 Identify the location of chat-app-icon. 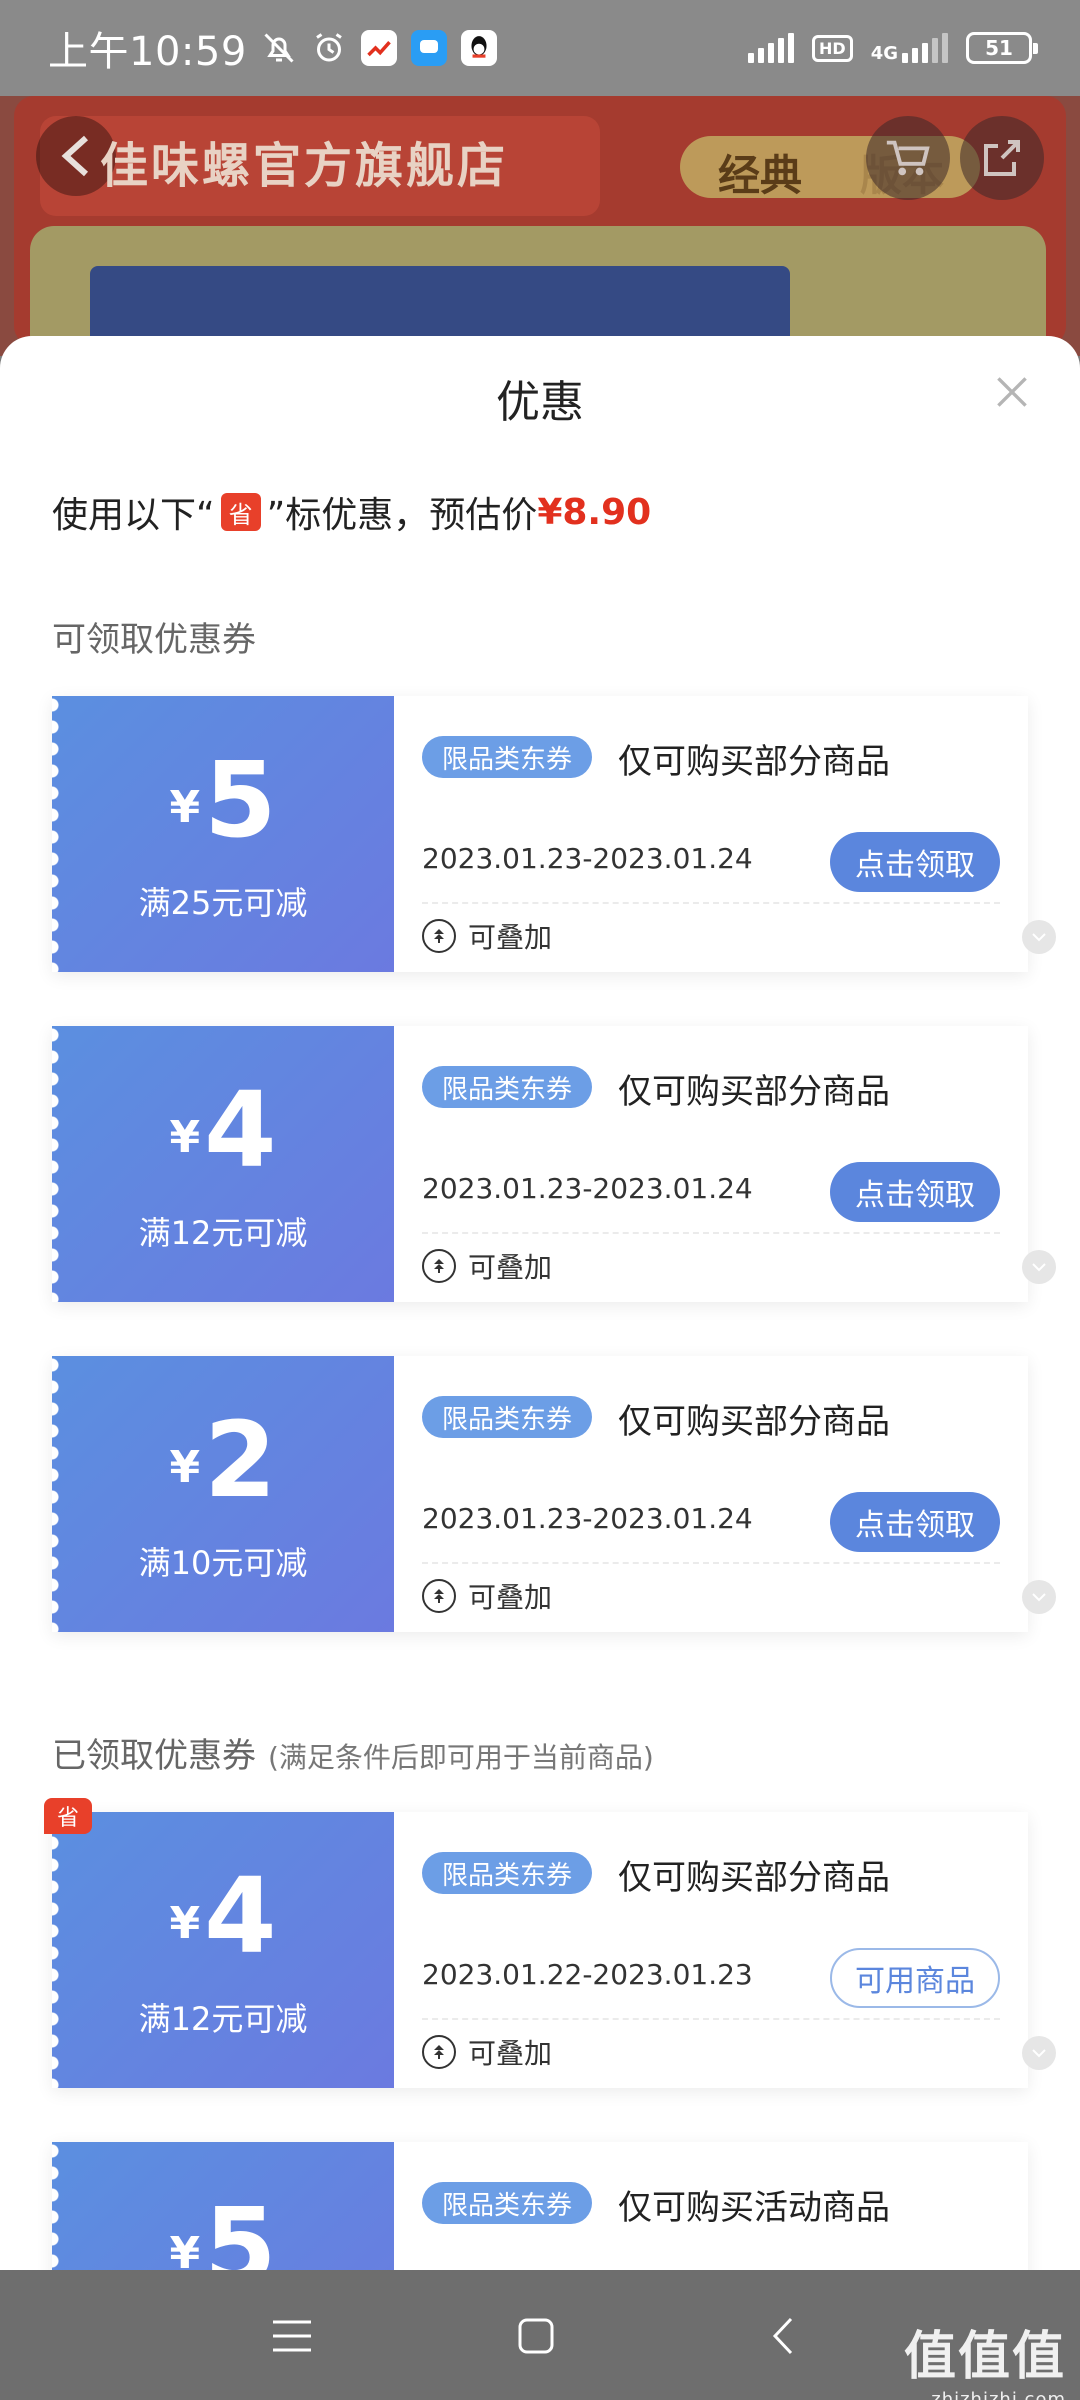
(428, 48).